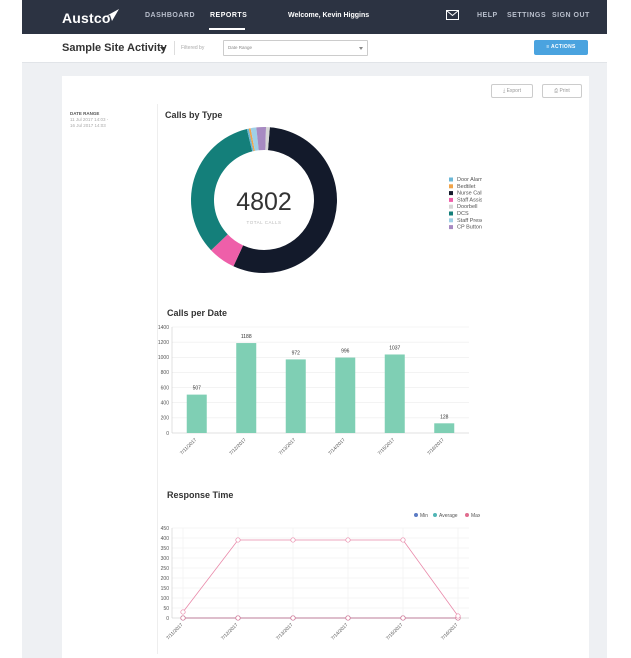 This screenshot has height=658, width=631. Describe the element at coordinates (114, 48) in the screenshot. I see `site-selector-title: Sample Site Activity` at that location.